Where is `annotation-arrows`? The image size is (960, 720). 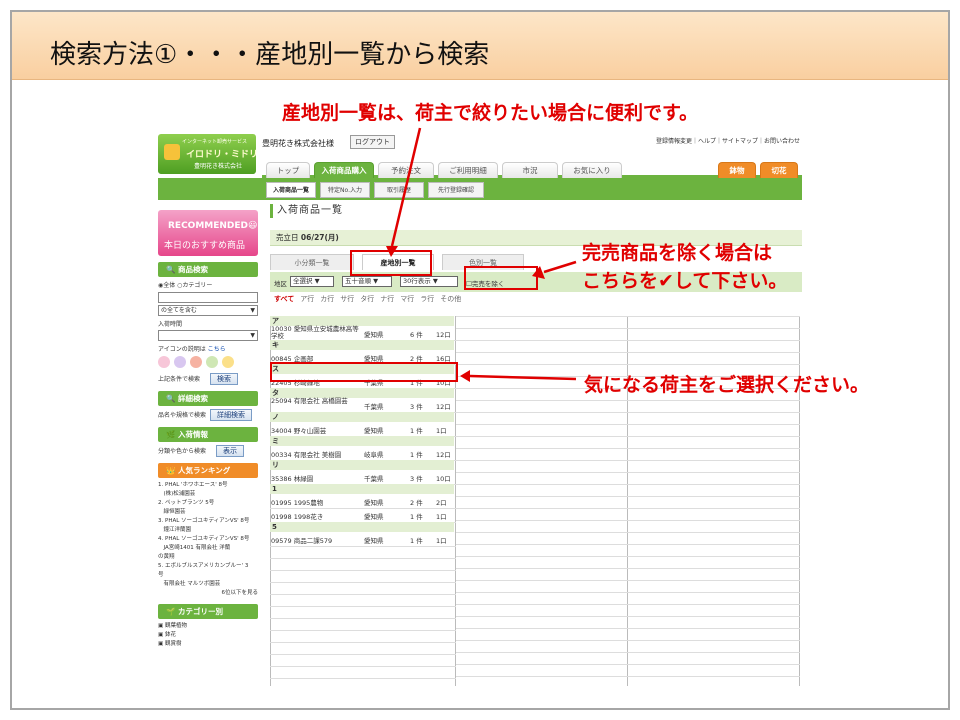
annotation-arrows is located at coordinates (481, 254).